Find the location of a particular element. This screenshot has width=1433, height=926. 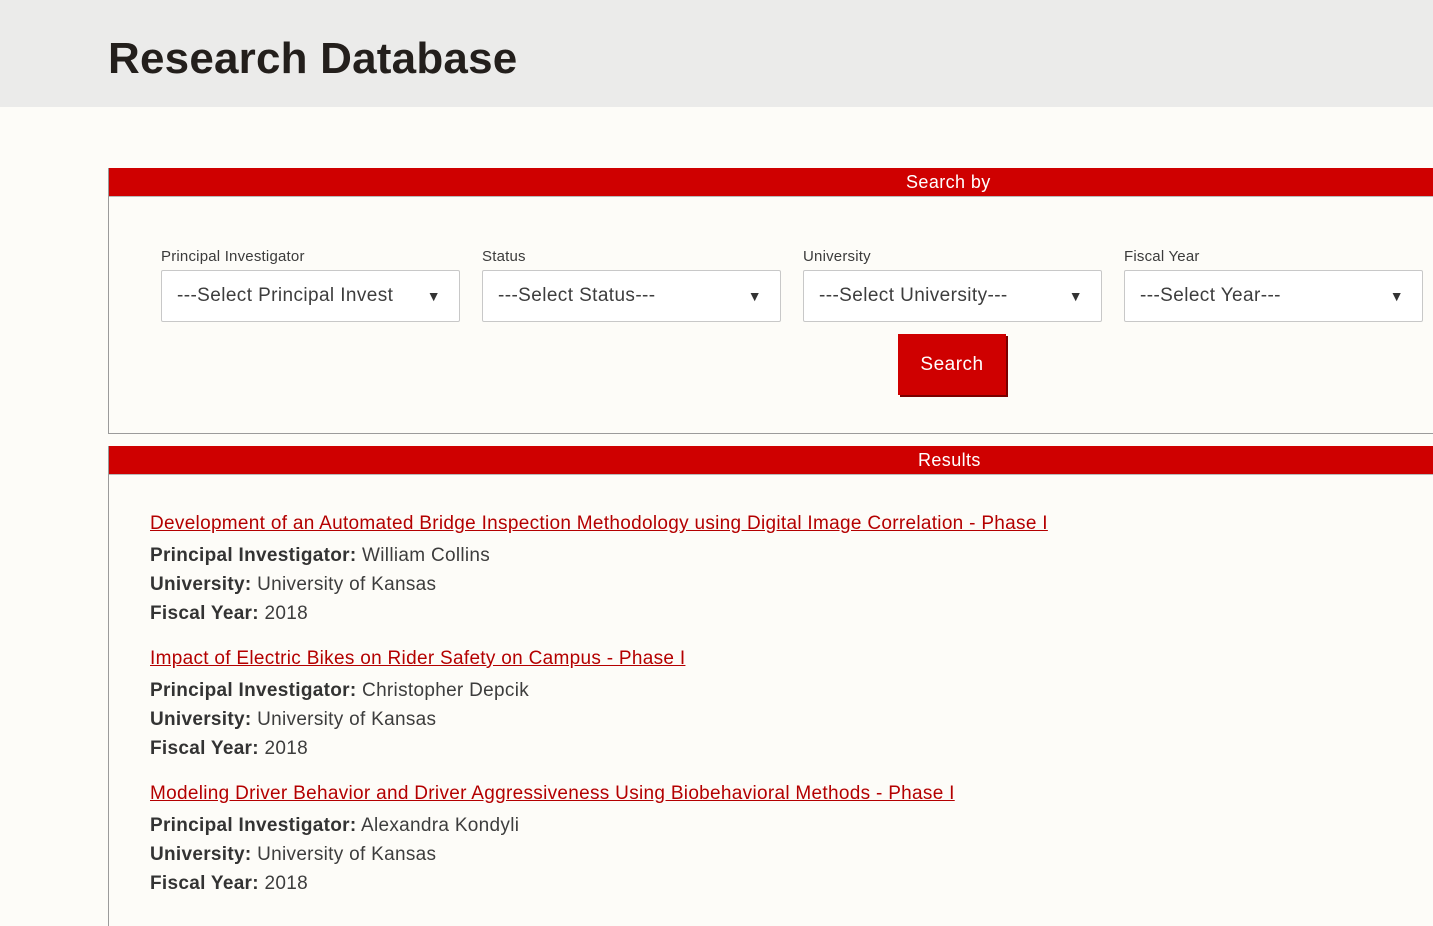

search-button: Search is located at coordinates (952, 364).